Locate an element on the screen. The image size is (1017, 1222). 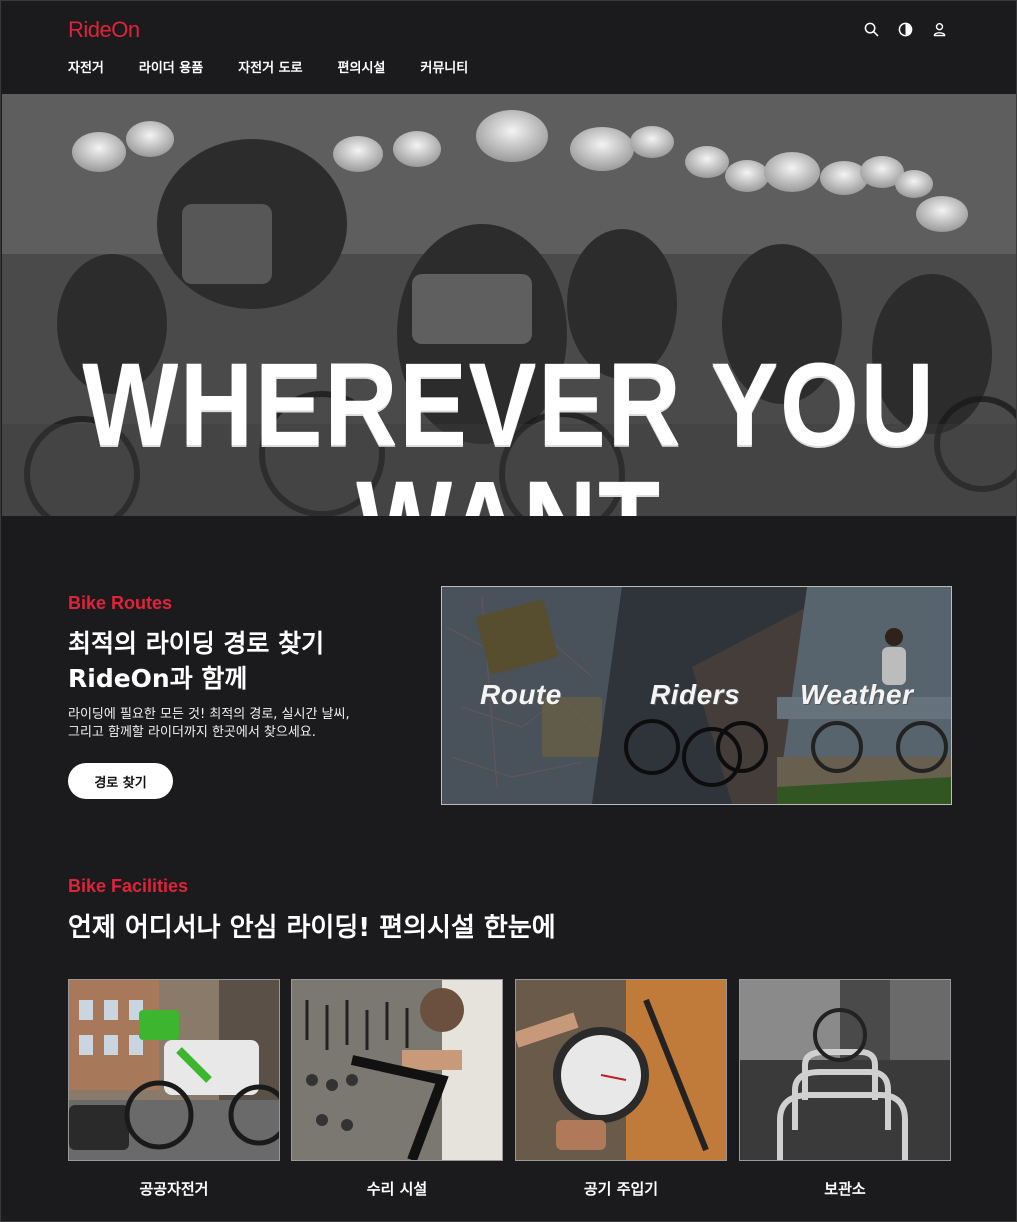
nav-item-rider-gear: 라이더 용품 is located at coordinates (171, 66).